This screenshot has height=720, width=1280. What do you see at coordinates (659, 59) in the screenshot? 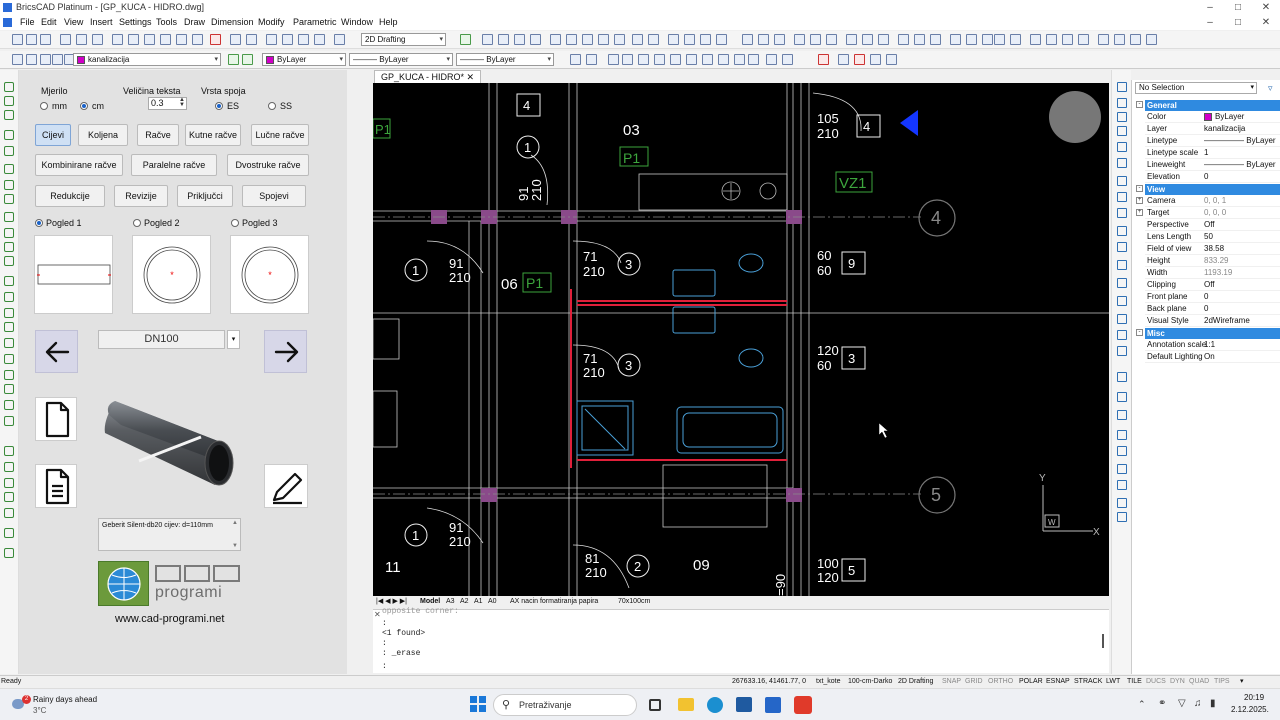
I see `snap-center-icon` at bounding box center [659, 59].